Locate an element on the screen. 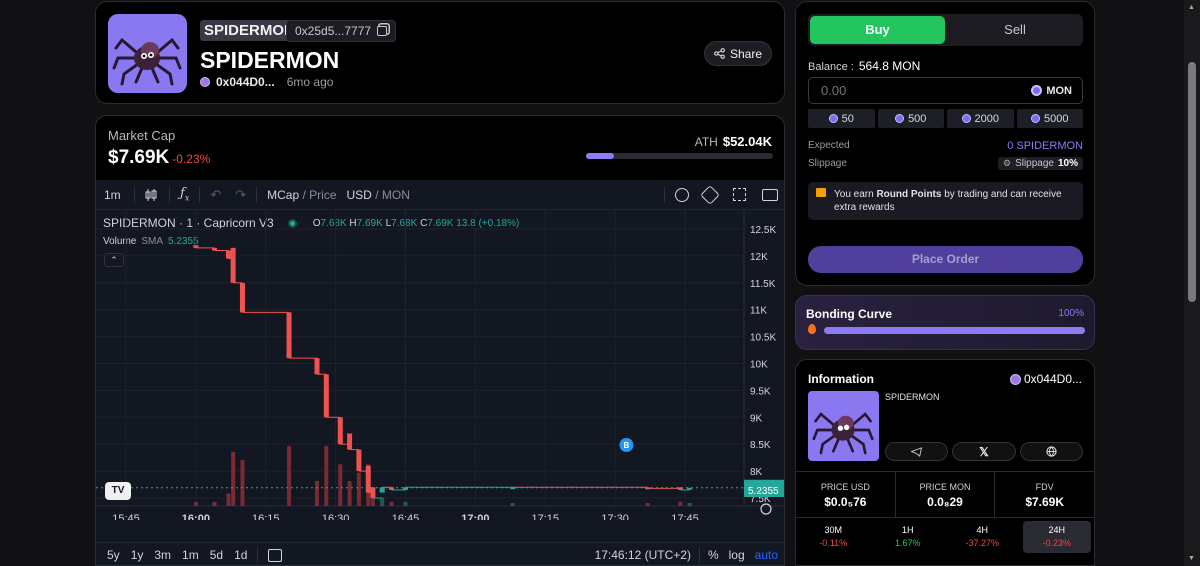  creator-avatar-icon is located at coordinates (205, 82).